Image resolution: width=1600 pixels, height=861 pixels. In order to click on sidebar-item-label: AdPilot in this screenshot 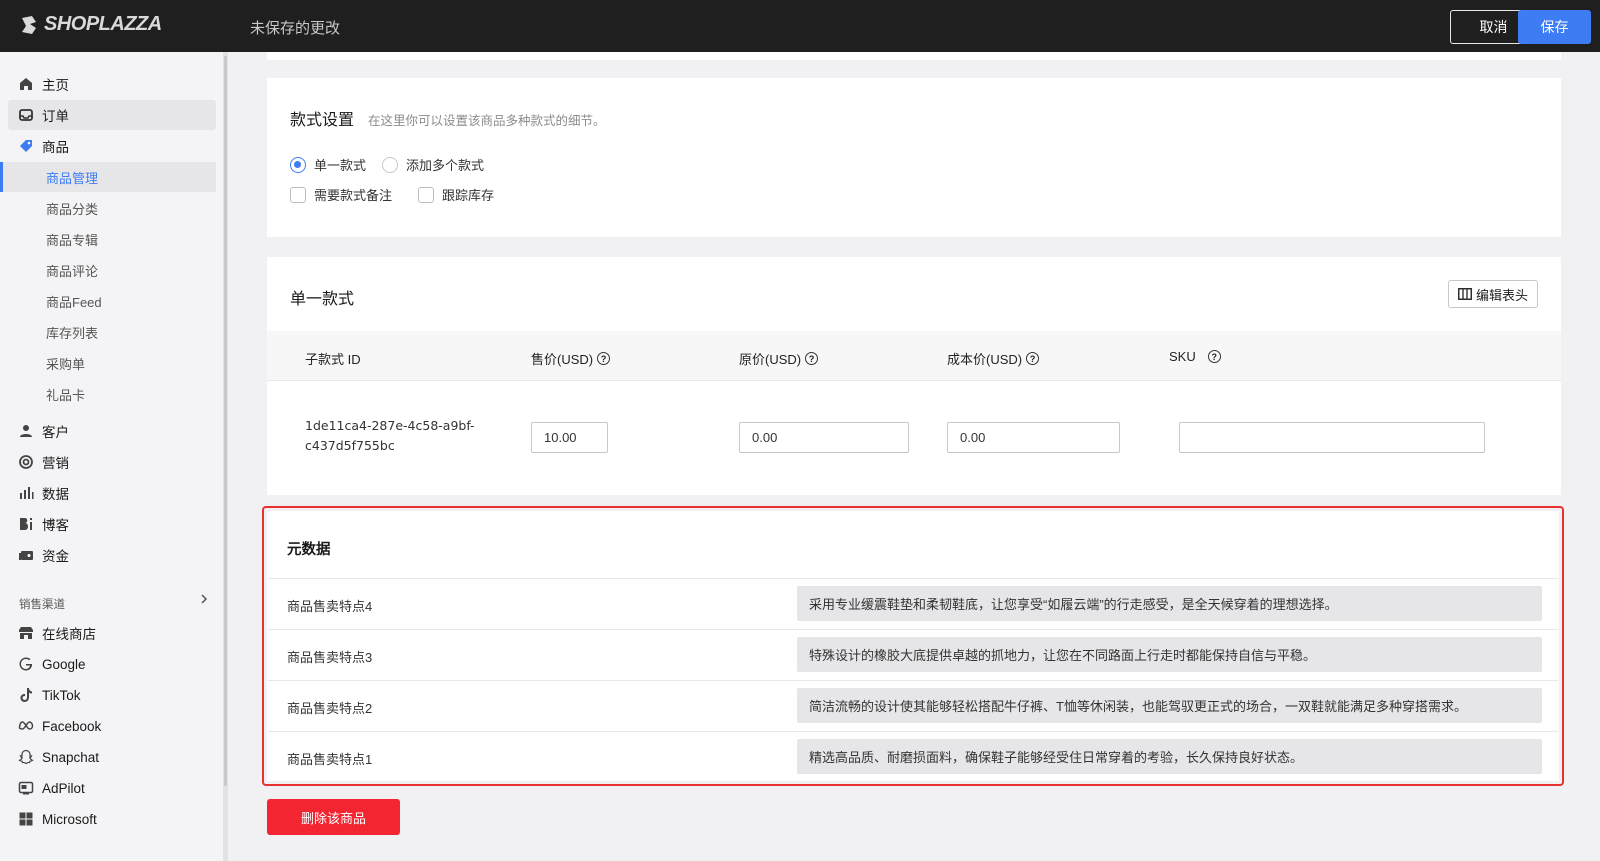, I will do `click(63, 788)`.